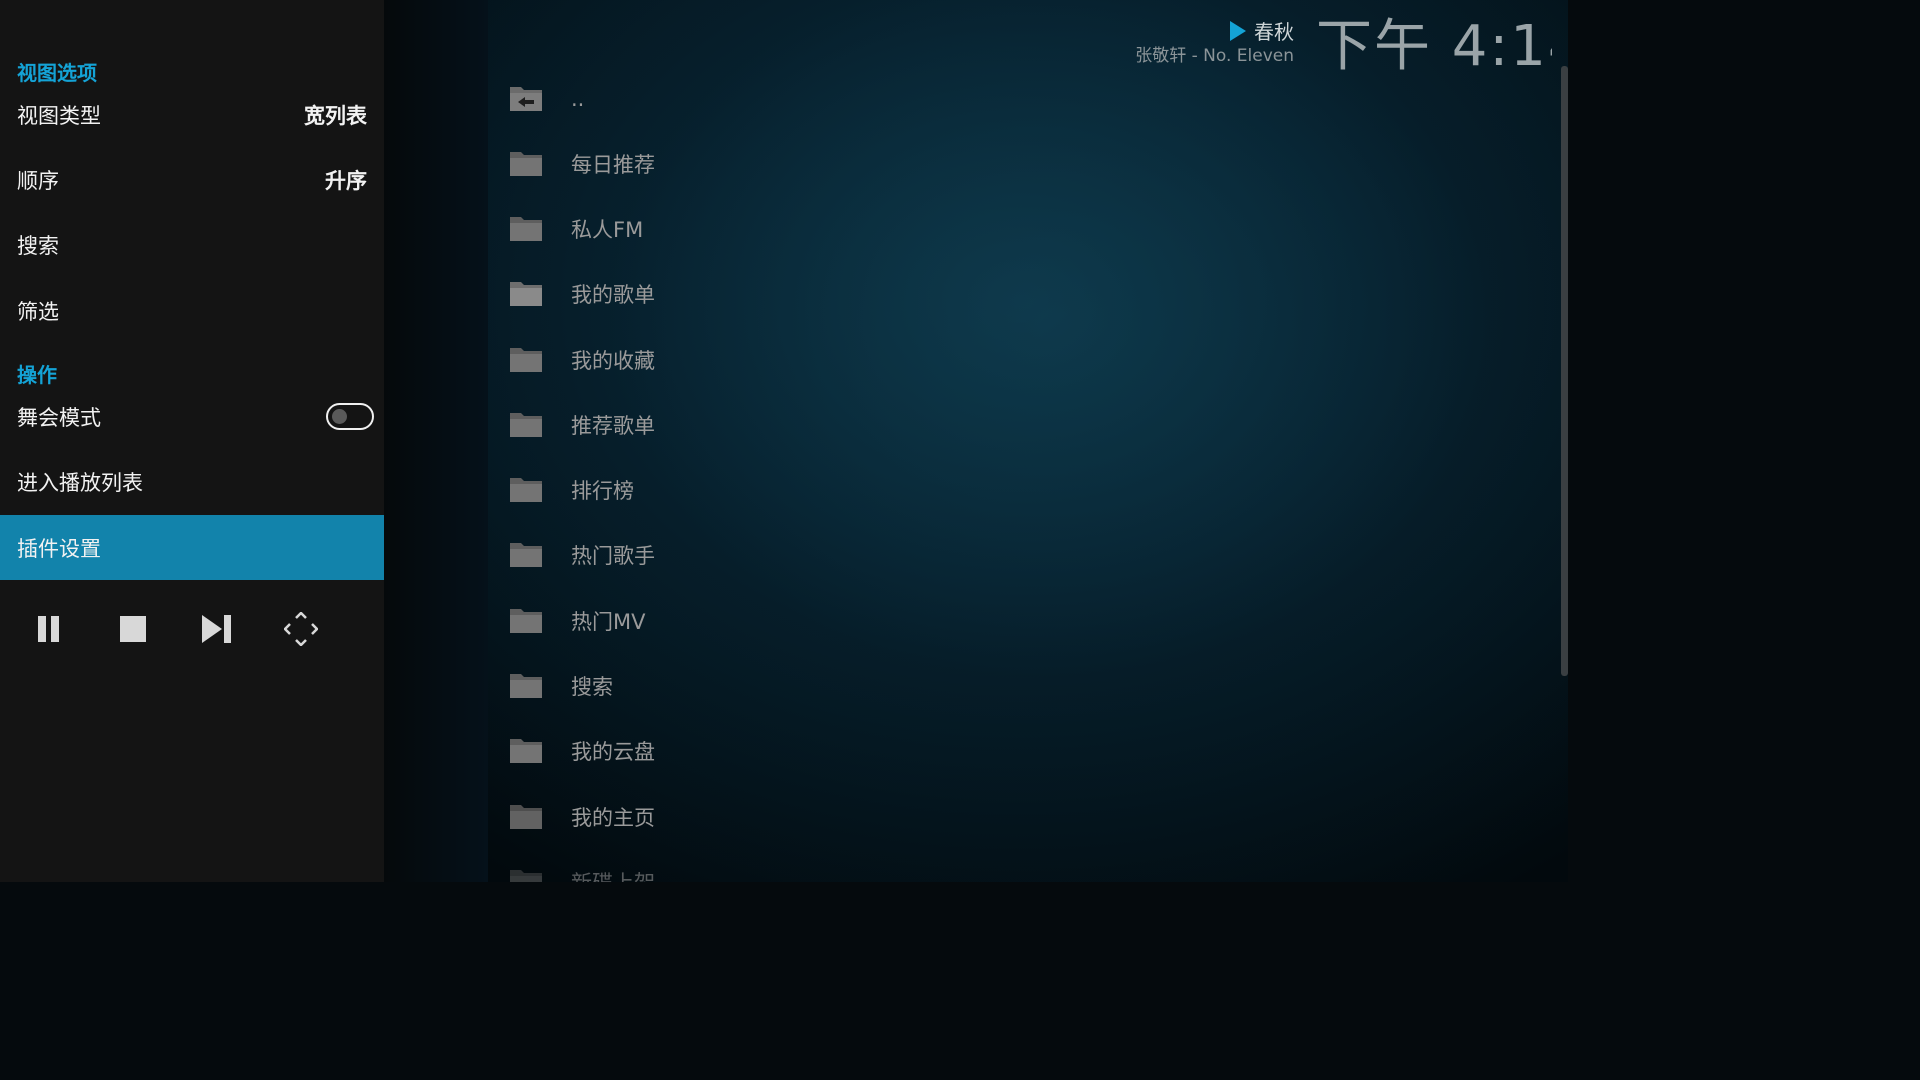 The image size is (1920, 1080). Describe the element at coordinates (1023, 163) in the screenshot. I see `list-item: 每日推荐` at that location.